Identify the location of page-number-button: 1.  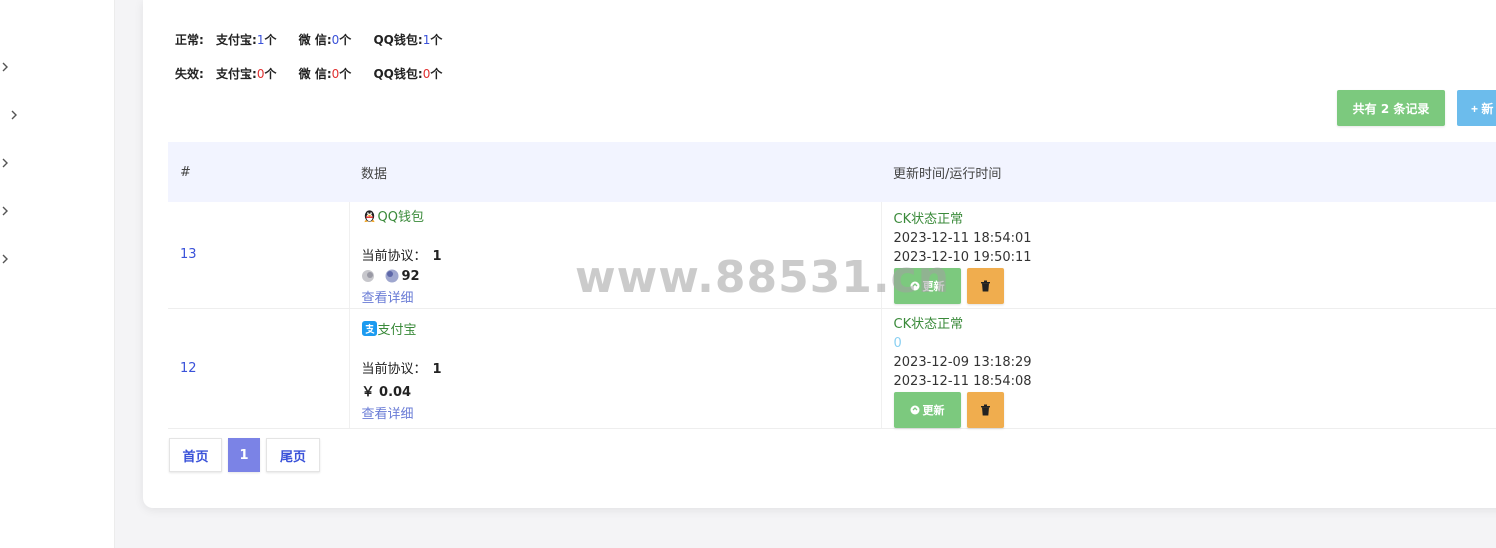
(244, 455).